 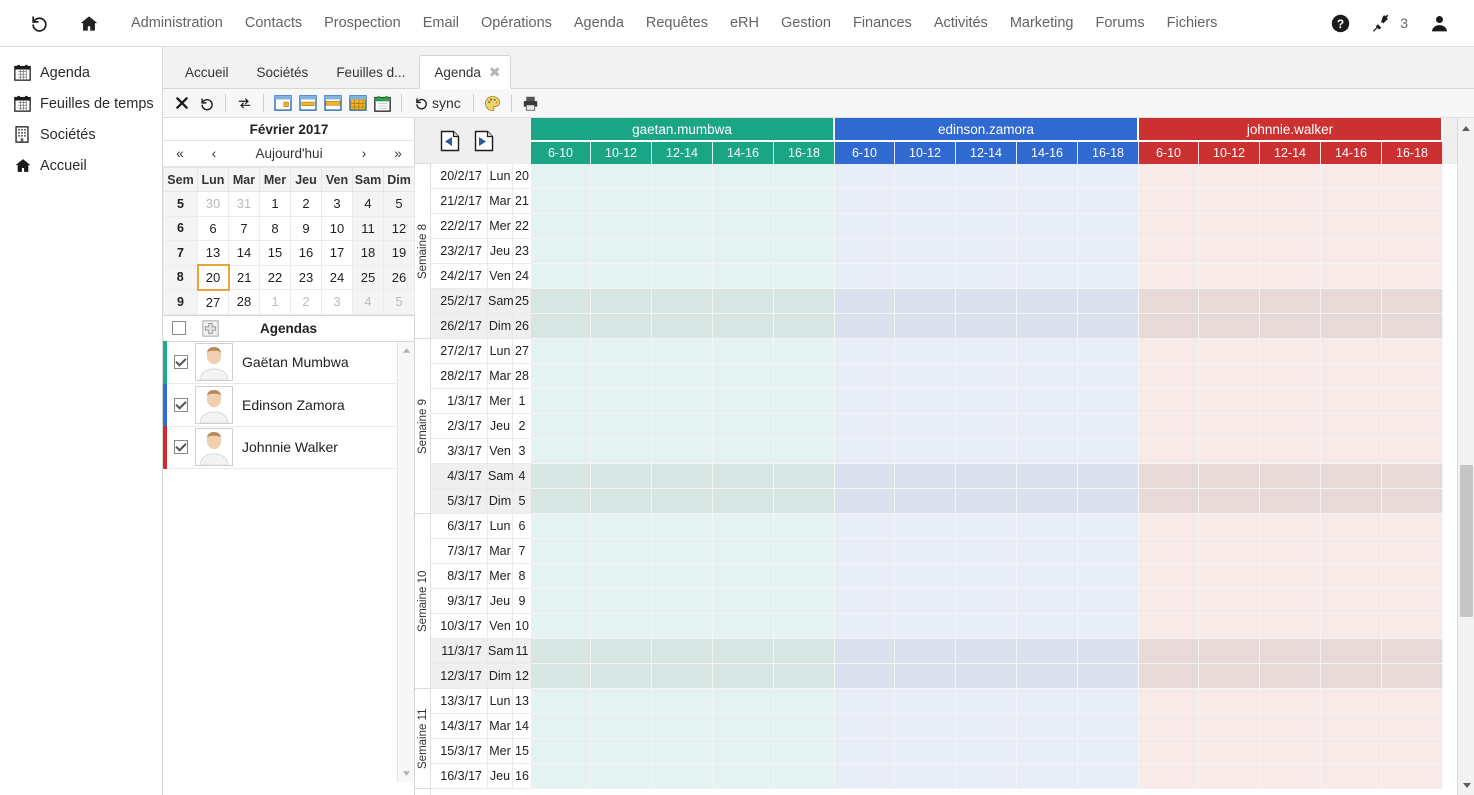 What do you see at coordinates (481, 651) in the screenshot?
I see `date-row: 11/3/17 Sam 11` at bounding box center [481, 651].